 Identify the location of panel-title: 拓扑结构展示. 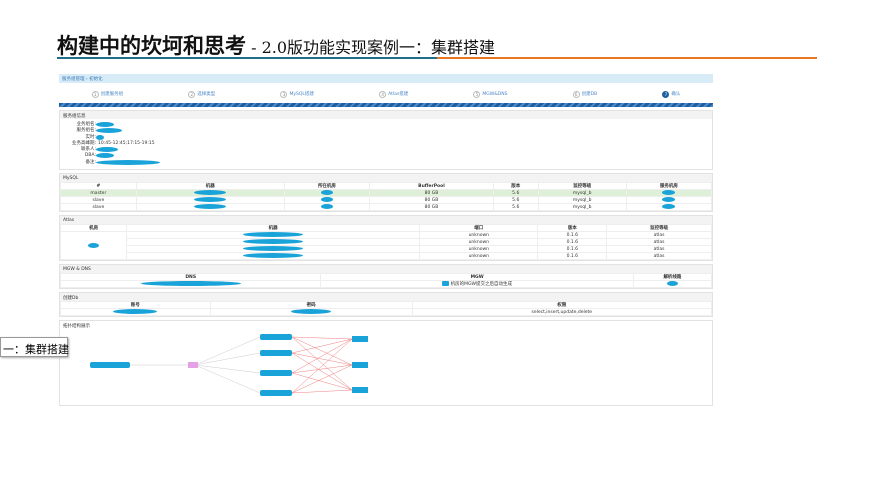
(386, 325).